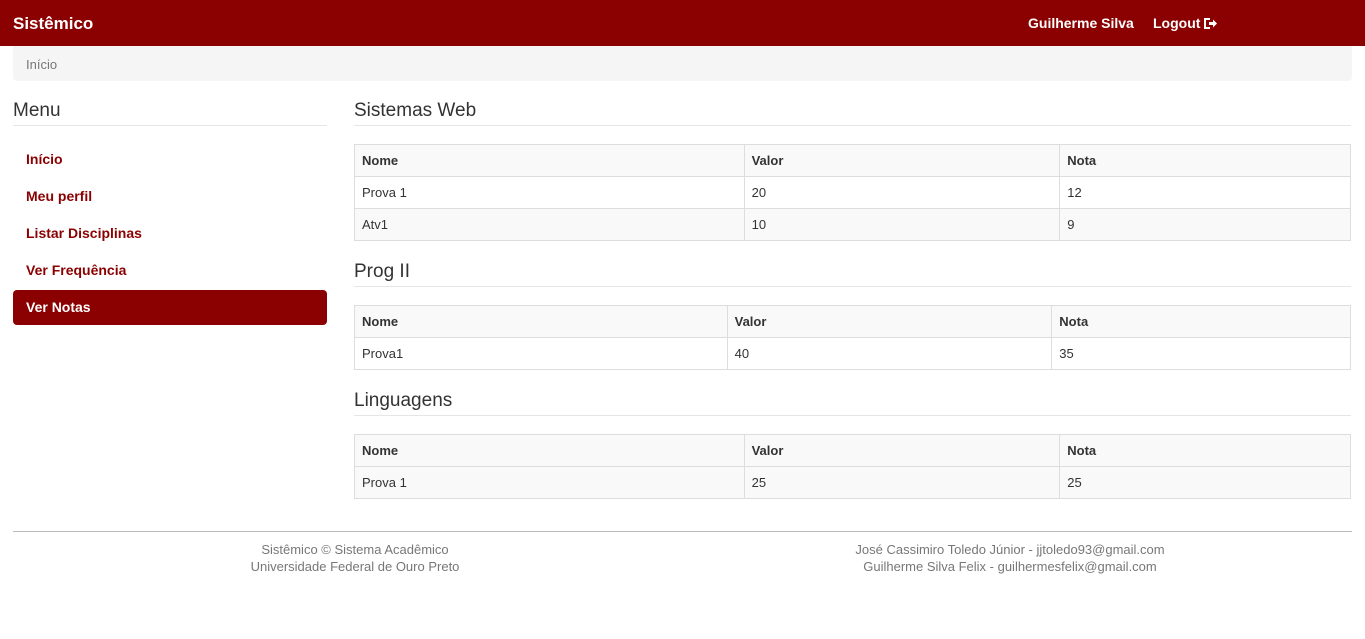  Describe the element at coordinates (1205, 482) in the screenshot. I see `cell-nota: 25` at that location.